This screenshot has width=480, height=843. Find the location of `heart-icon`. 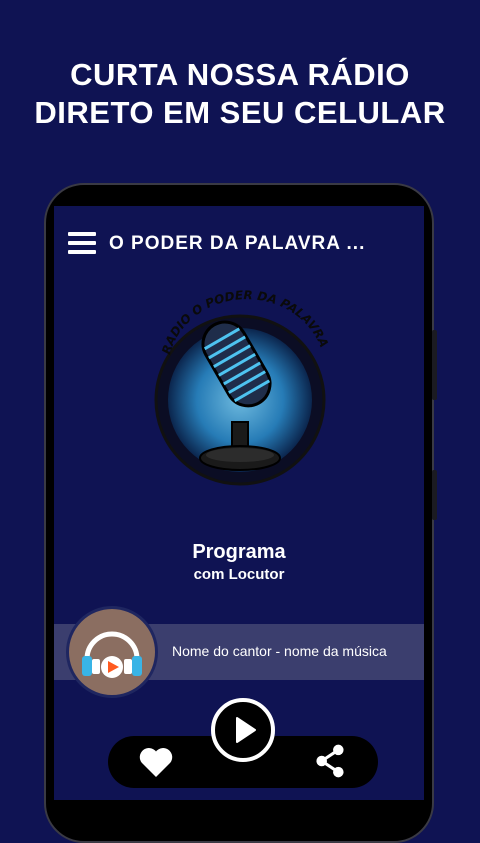

heart-icon is located at coordinates (156, 762).